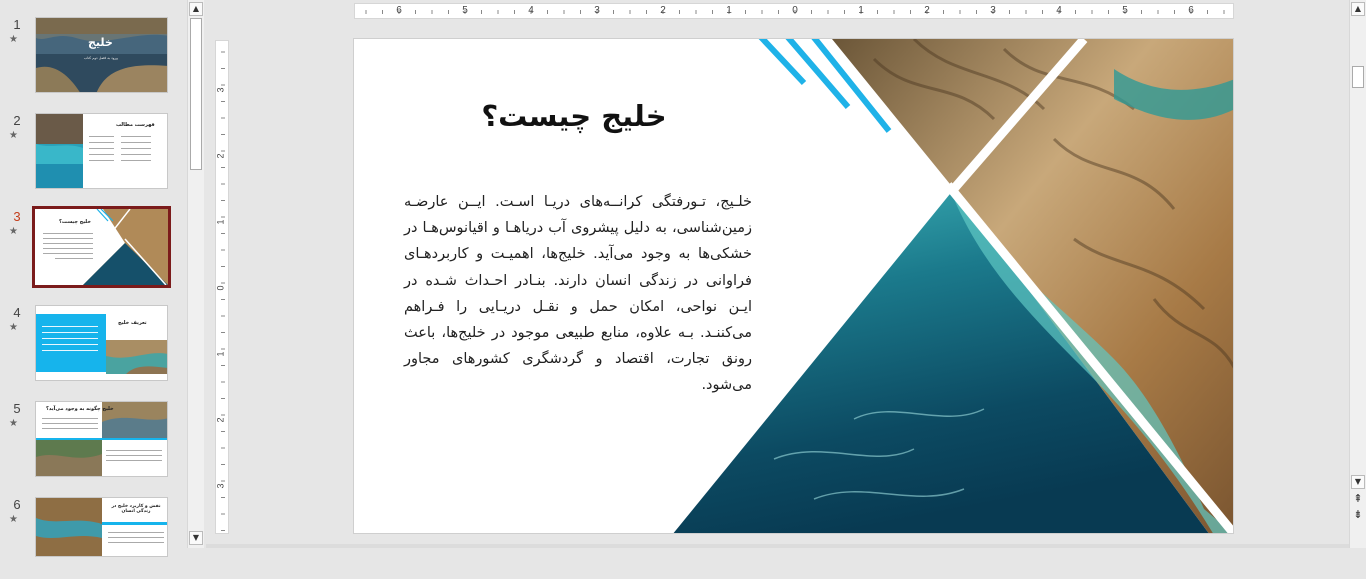 This screenshot has height=579, width=1366. I want to click on slide-number: 4, so click(17, 312).